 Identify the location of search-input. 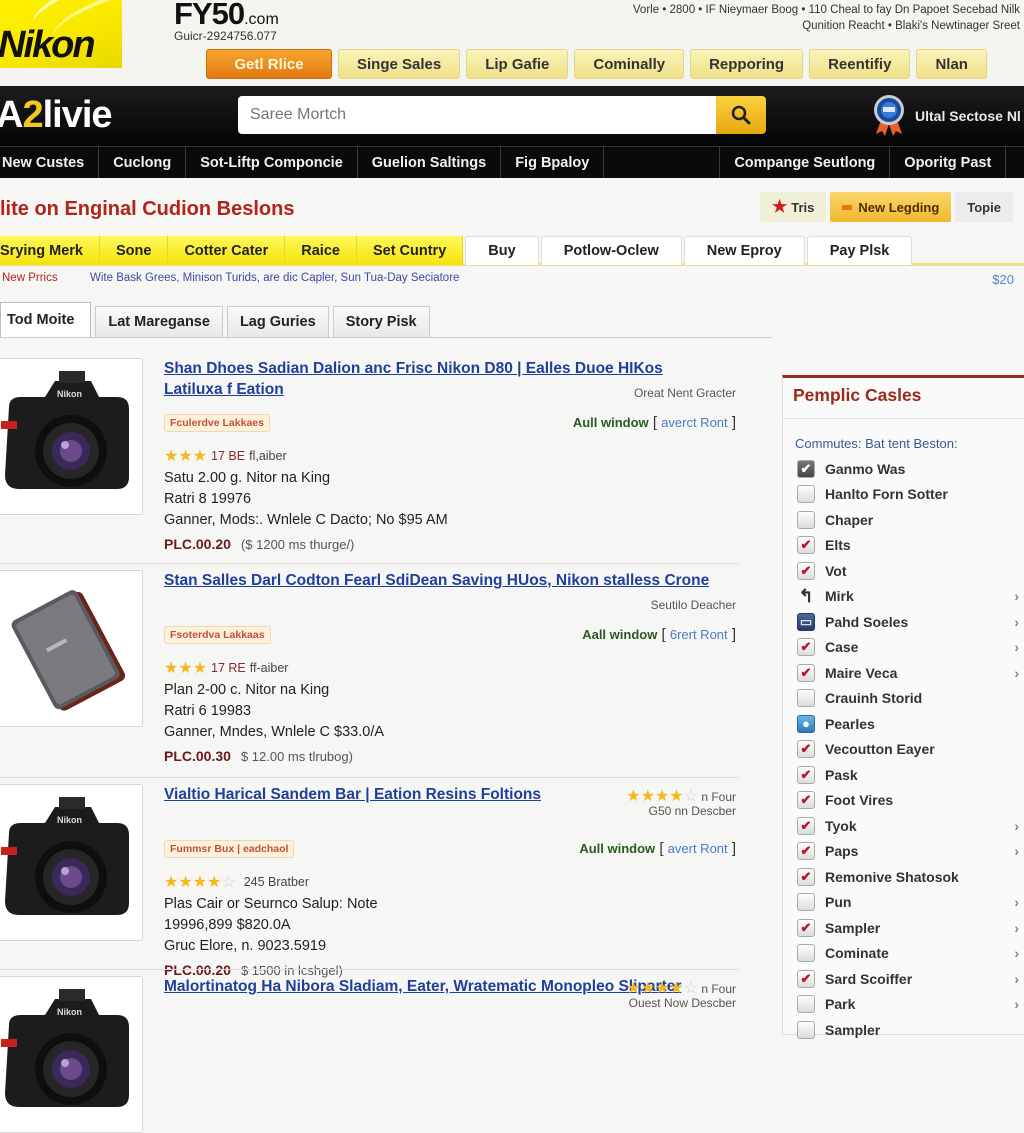
(477, 115).